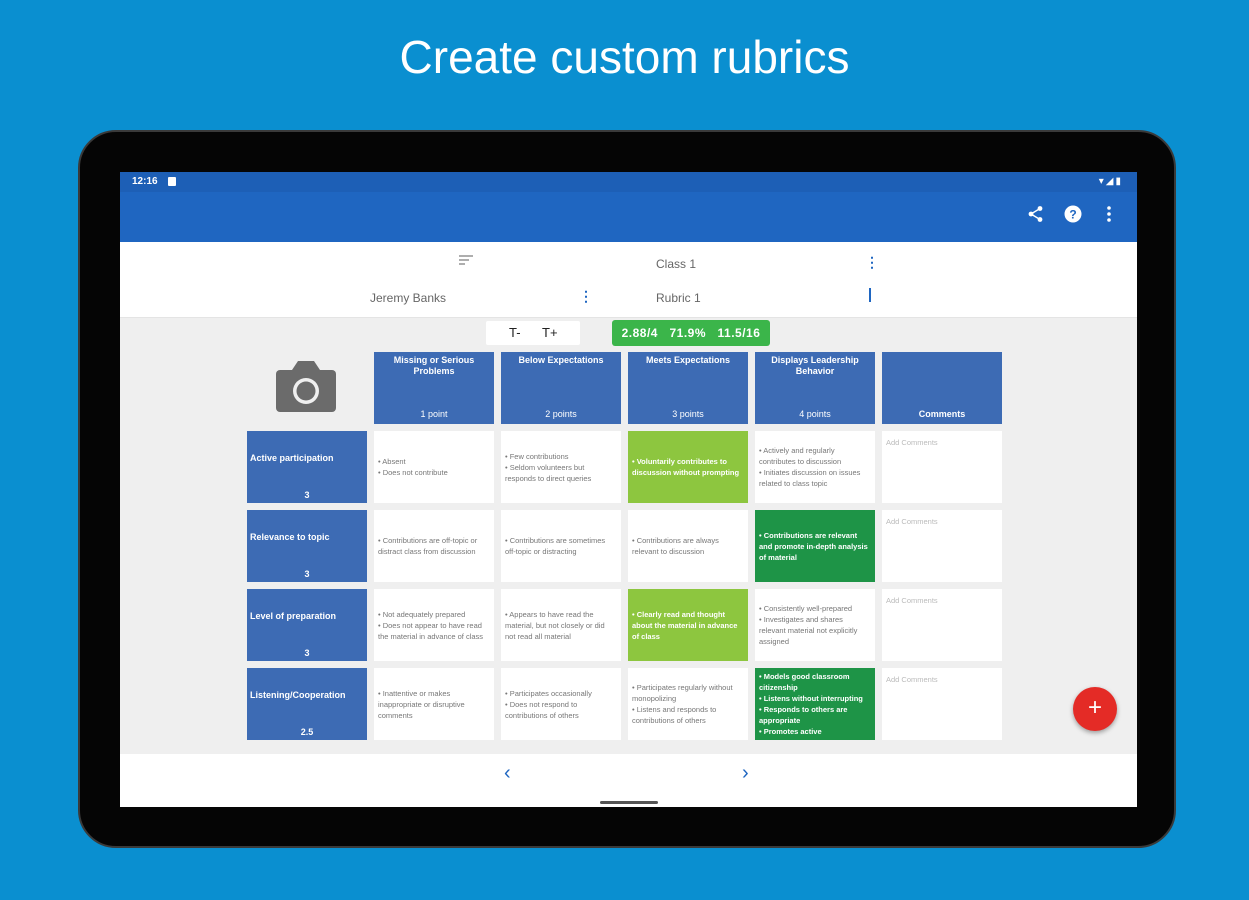 Image resolution: width=1249 pixels, height=900 pixels. What do you see at coordinates (307, 546) in the screenshot?
I see `row-header: Relevance to topic 3` at bounding box center [307, 546].